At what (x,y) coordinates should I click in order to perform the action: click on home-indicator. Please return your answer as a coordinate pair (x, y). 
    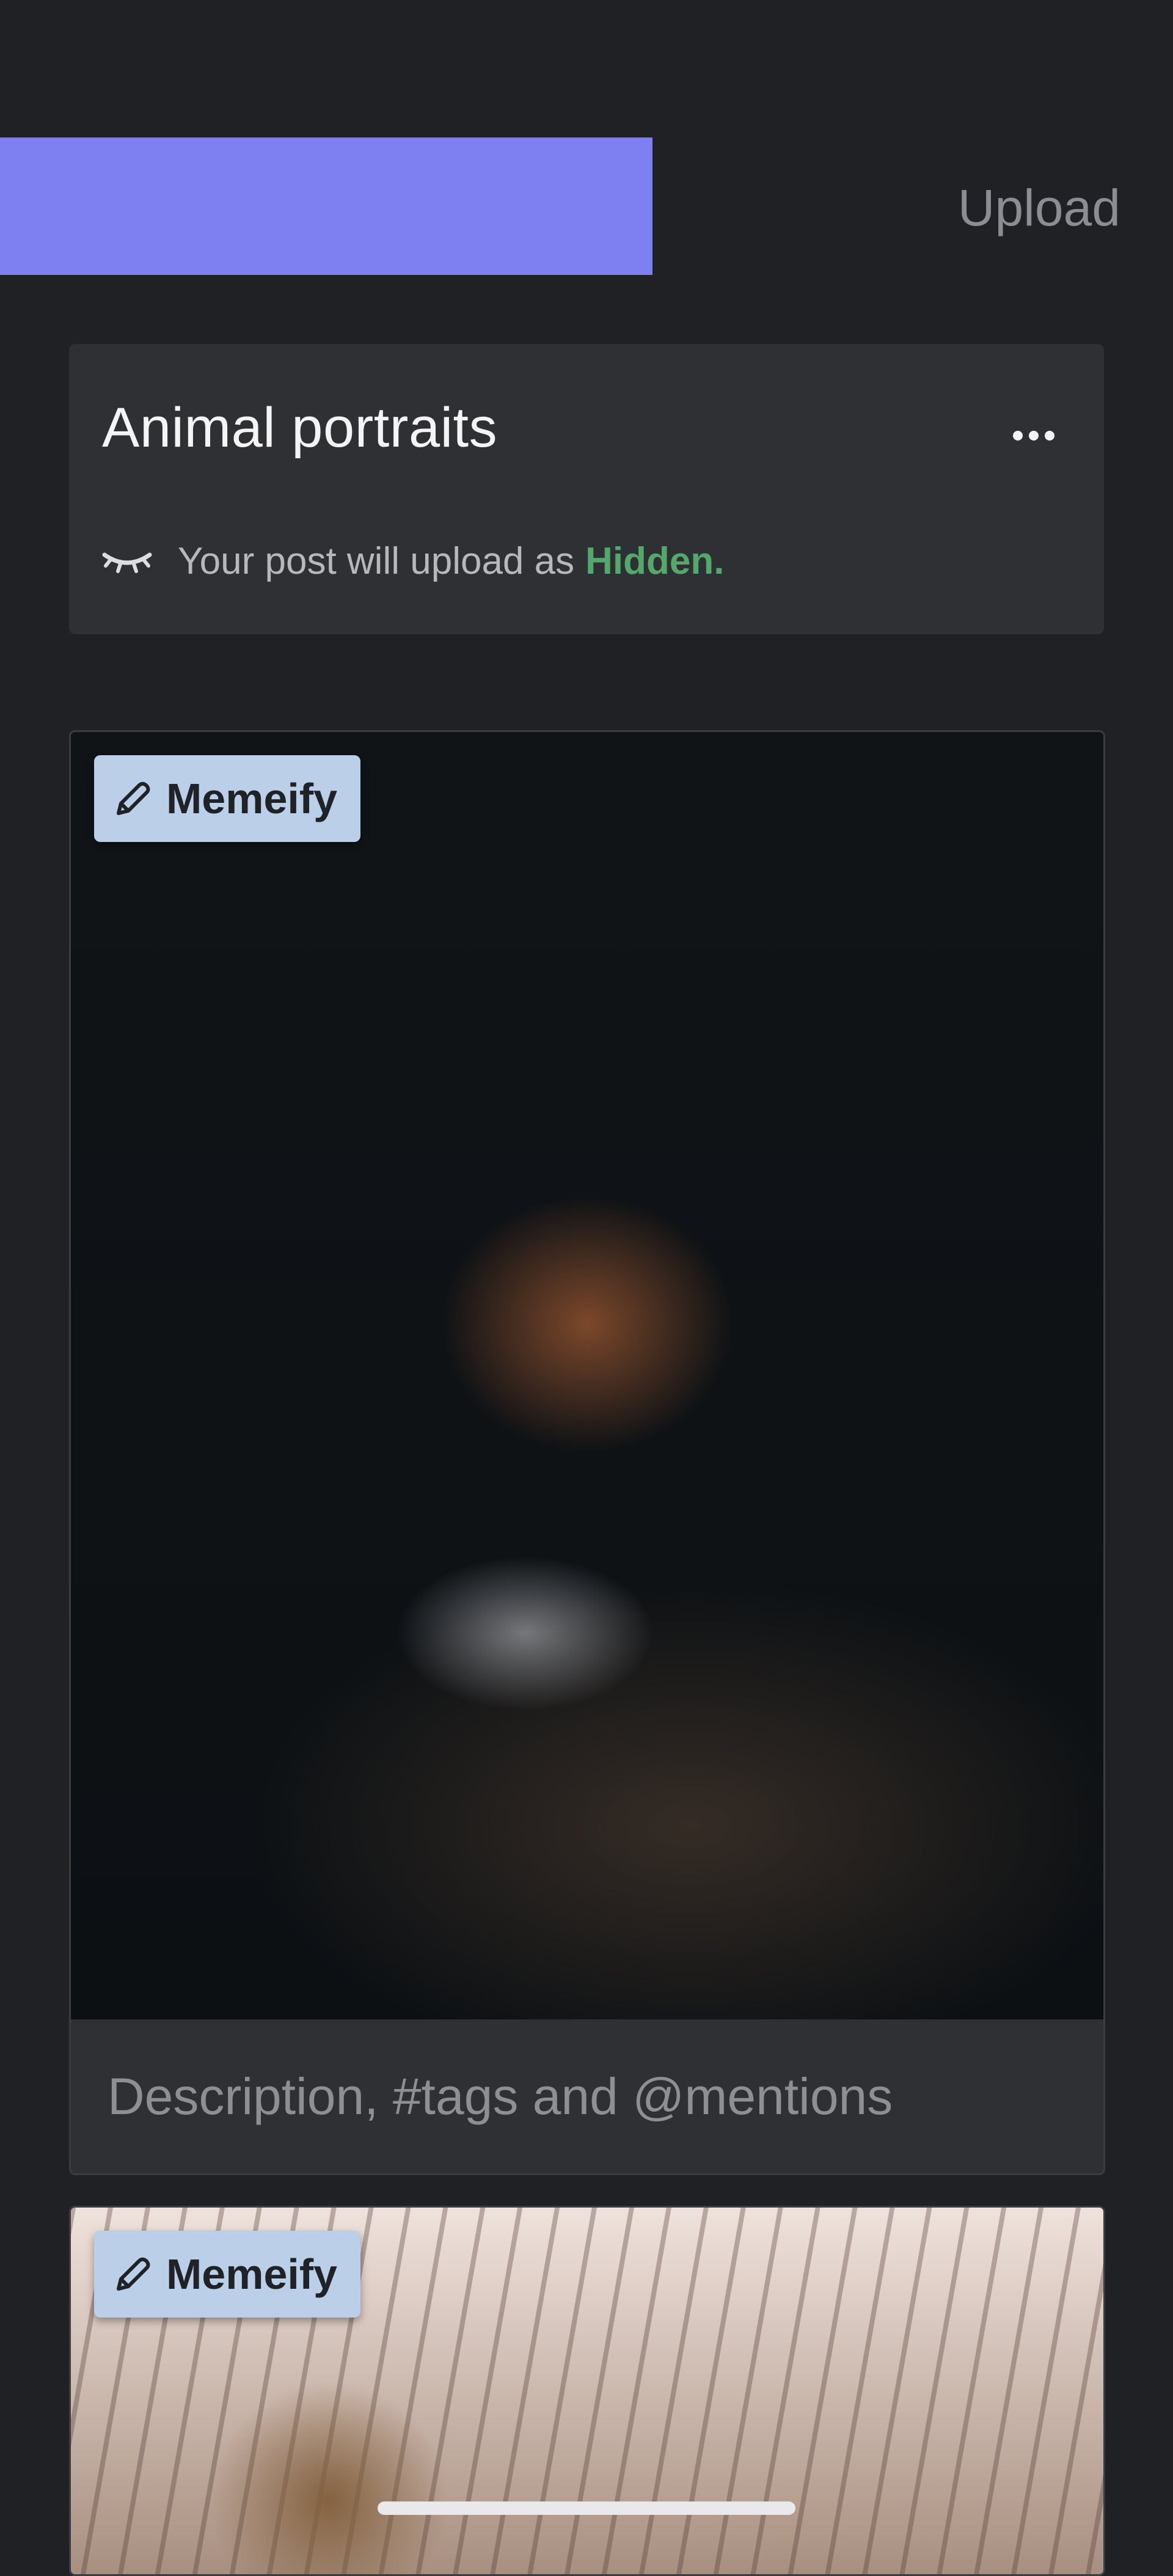
    Looking at the image, I should click on (586, 2508).